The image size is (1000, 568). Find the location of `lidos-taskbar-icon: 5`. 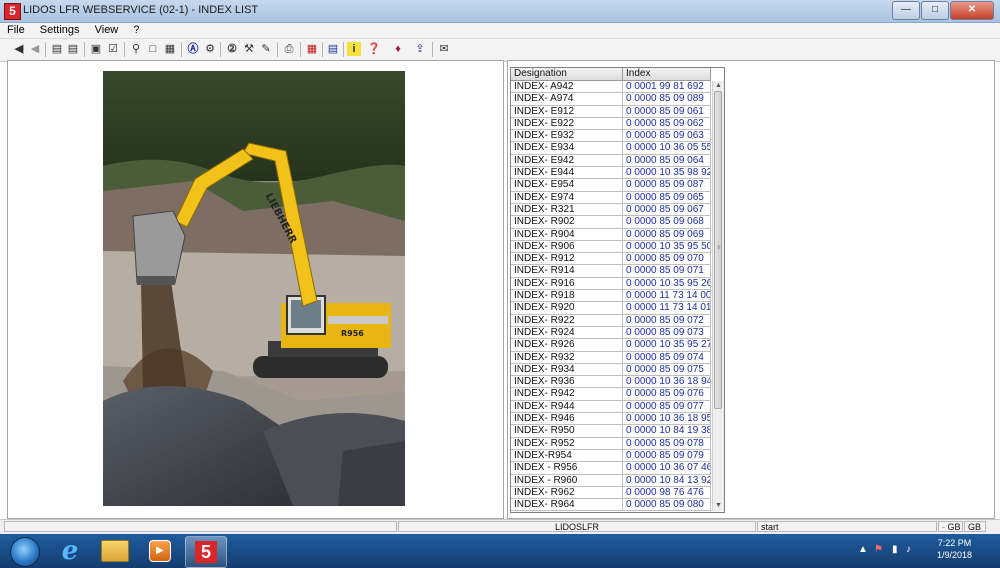

lidos-taskbar-icon: 5 is located at coordinates (206, 552).